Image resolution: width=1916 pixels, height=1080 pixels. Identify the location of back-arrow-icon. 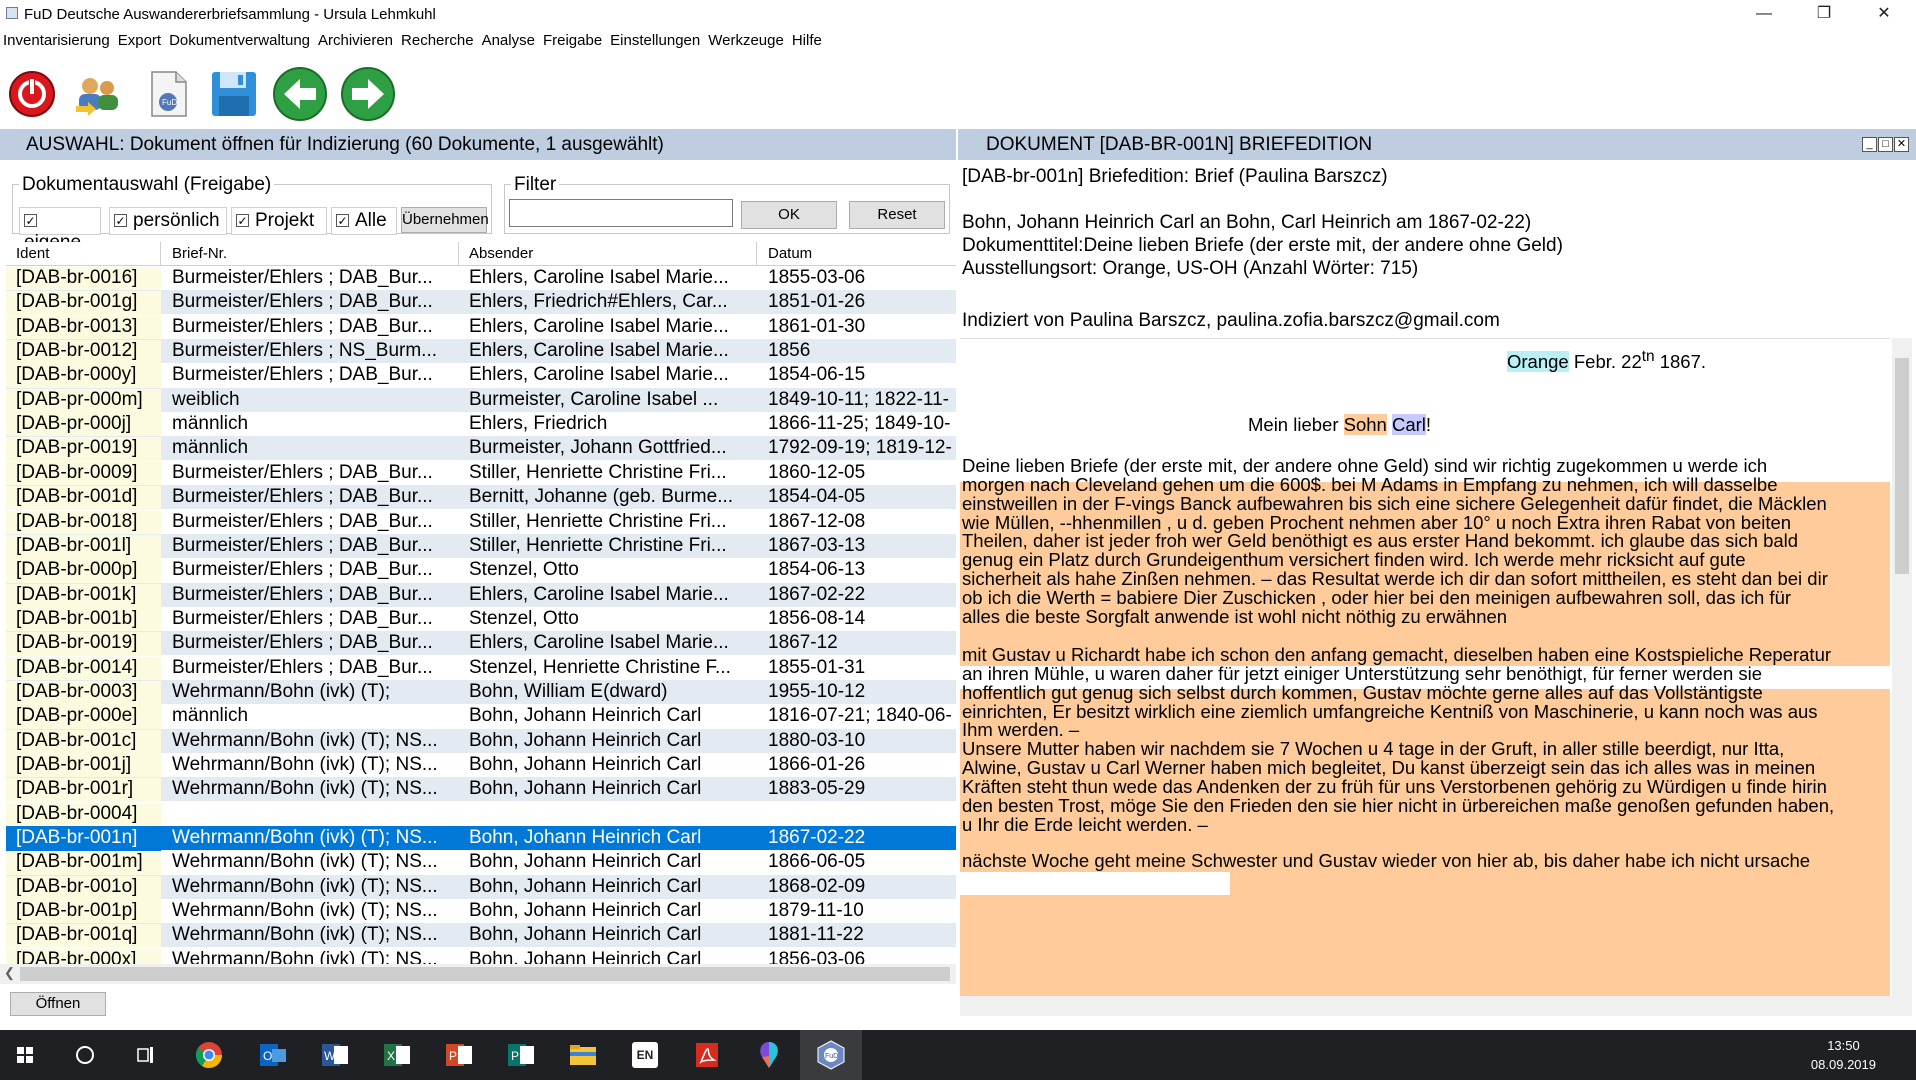
(300, 94).